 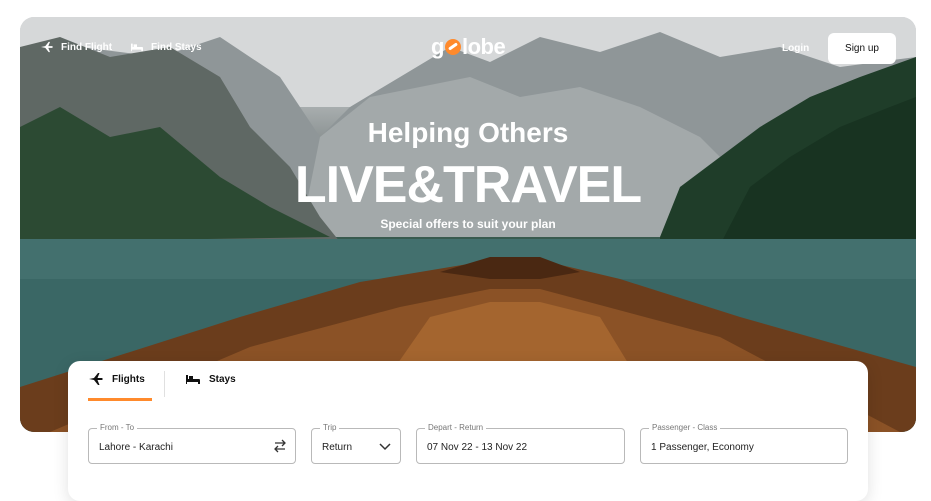 I want to click on hero-subtitle: Helping Others, so click(x=468, y=132).